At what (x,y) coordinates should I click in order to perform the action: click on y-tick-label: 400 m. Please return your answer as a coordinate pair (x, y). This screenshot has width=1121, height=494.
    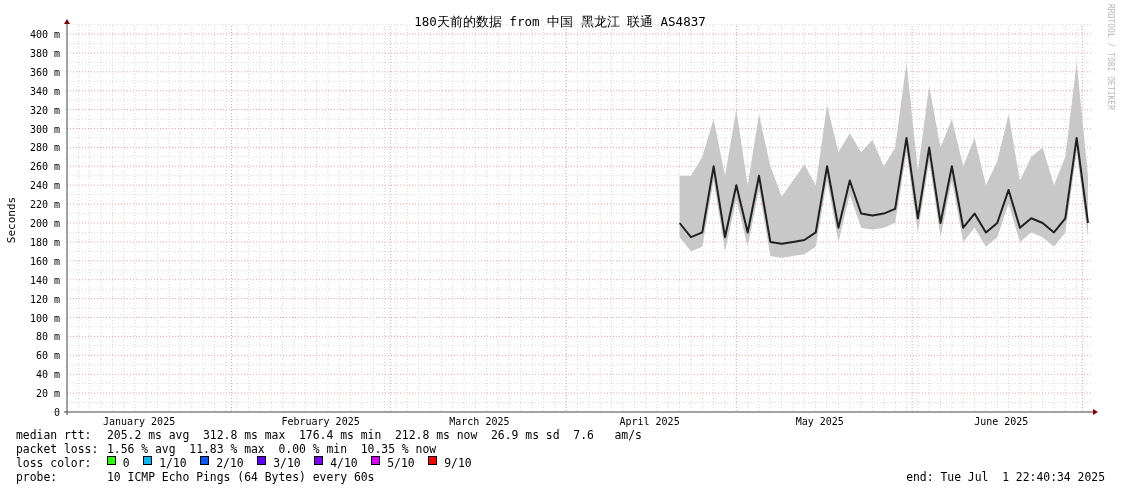
    Looking at the image, I should click on (44, 34).